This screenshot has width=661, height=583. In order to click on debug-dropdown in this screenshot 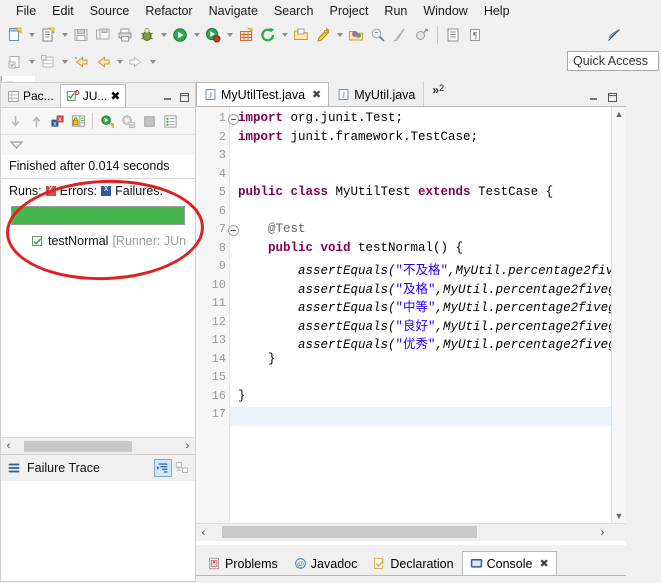, I will do `click(163, 35)`.